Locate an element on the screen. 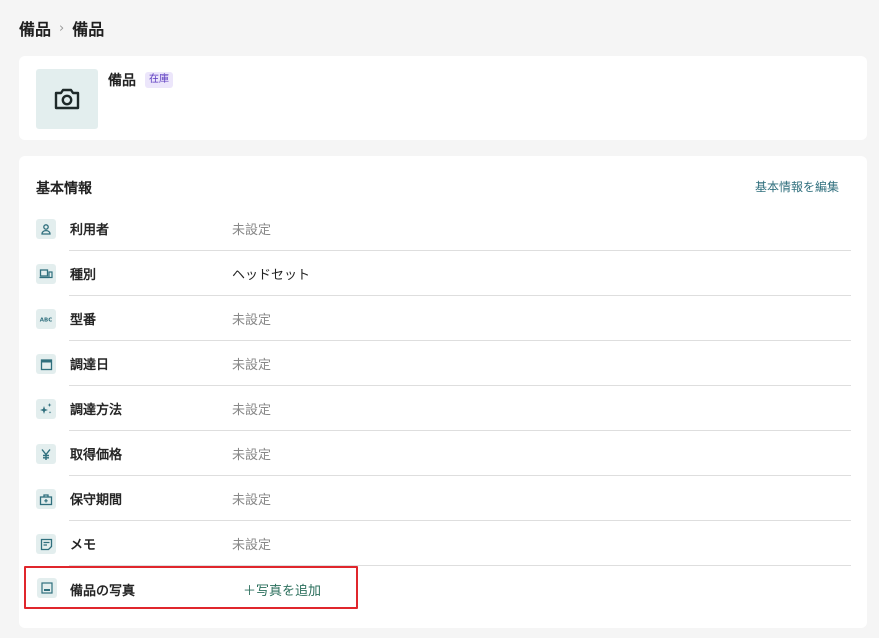  field-label: 調達方法 is located at coordinates (96, 410).